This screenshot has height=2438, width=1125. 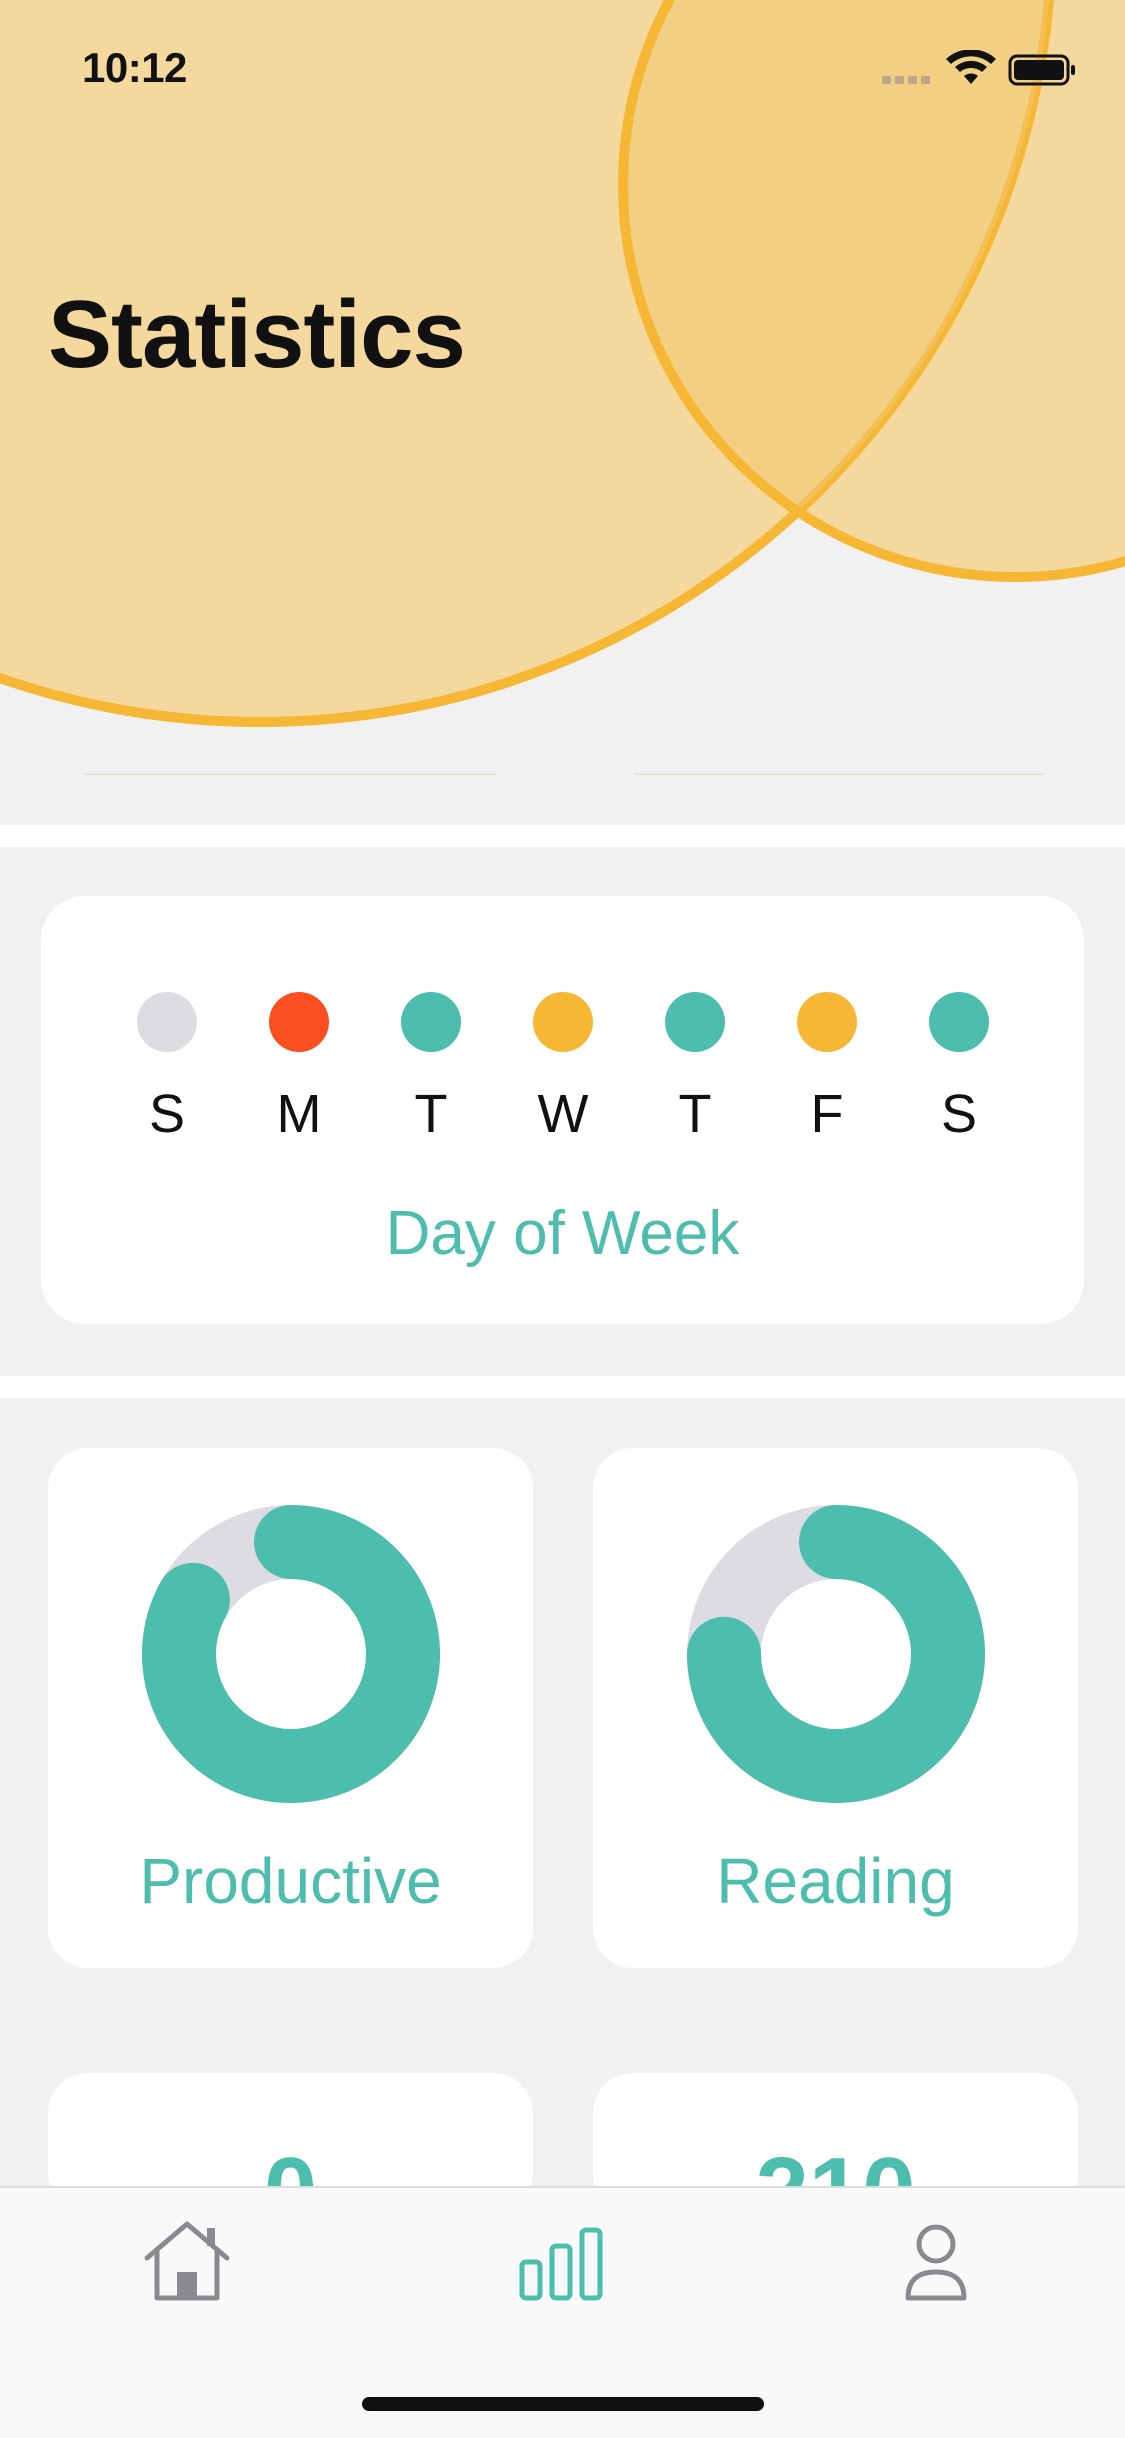 I want to click on productive-label: Productive, so click(x=290, y=1881).